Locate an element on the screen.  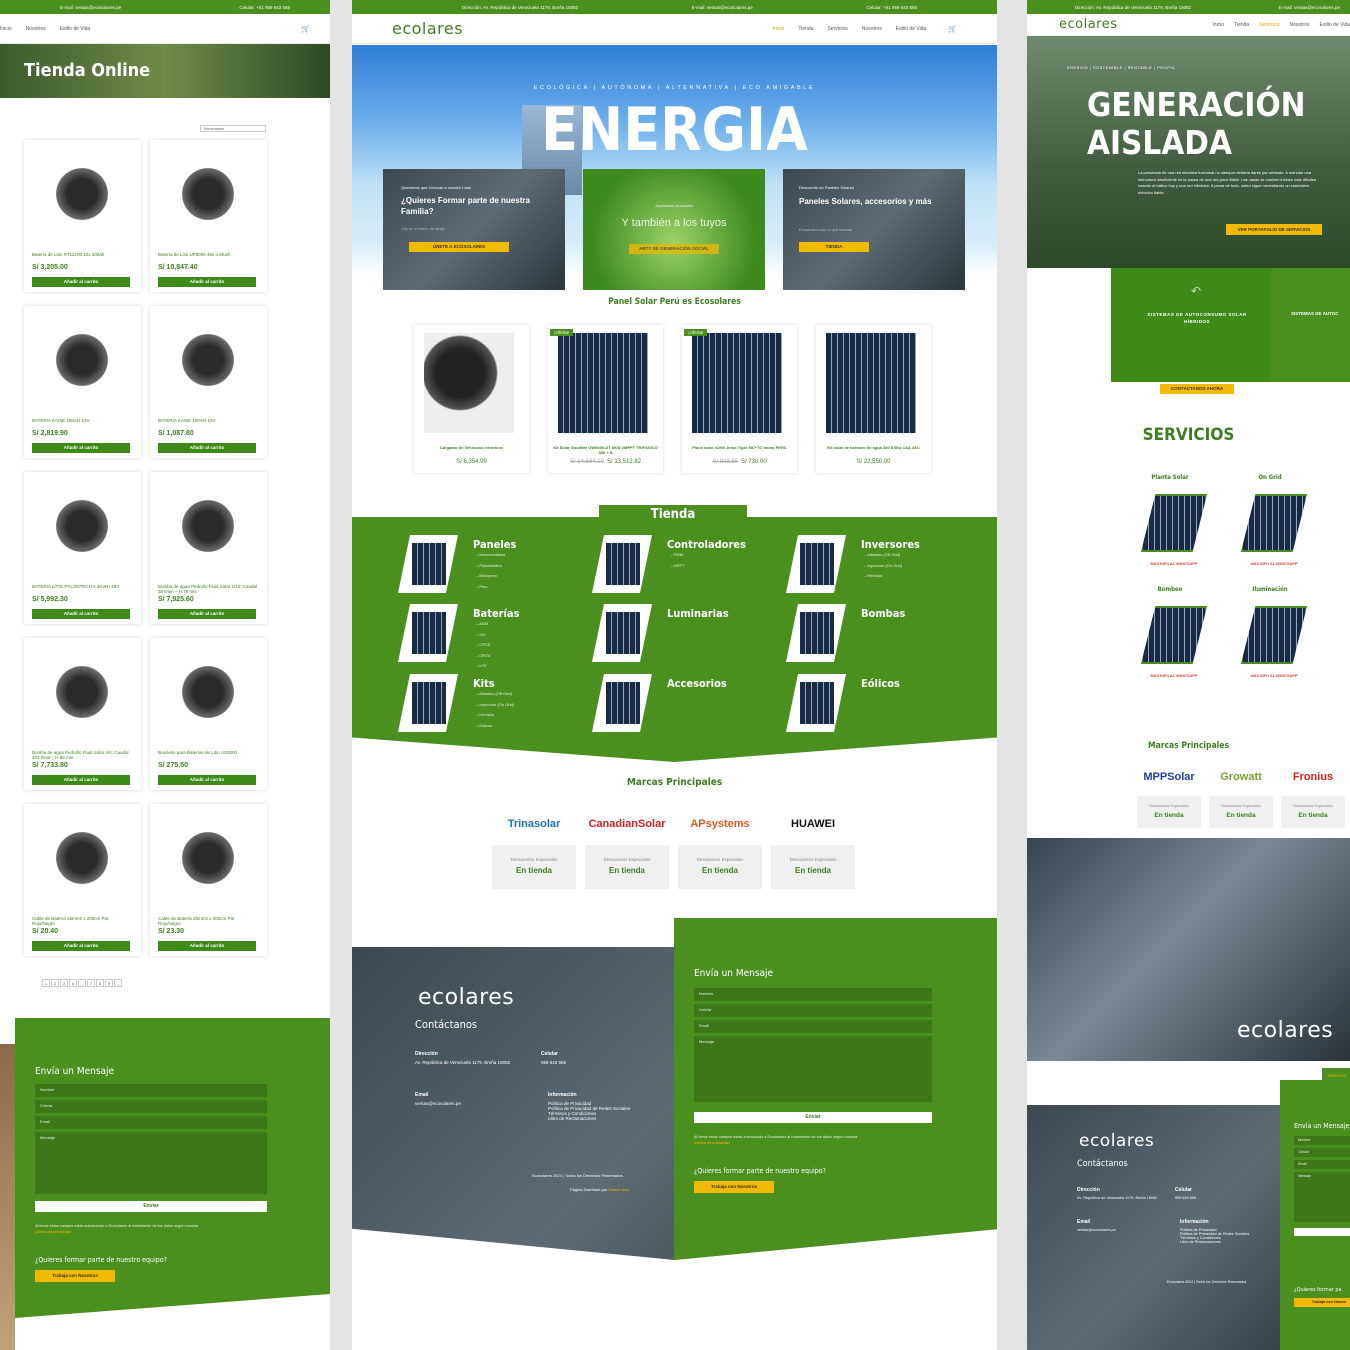
brand-logo: CanadianSolar is located at coordinates (627, 824).